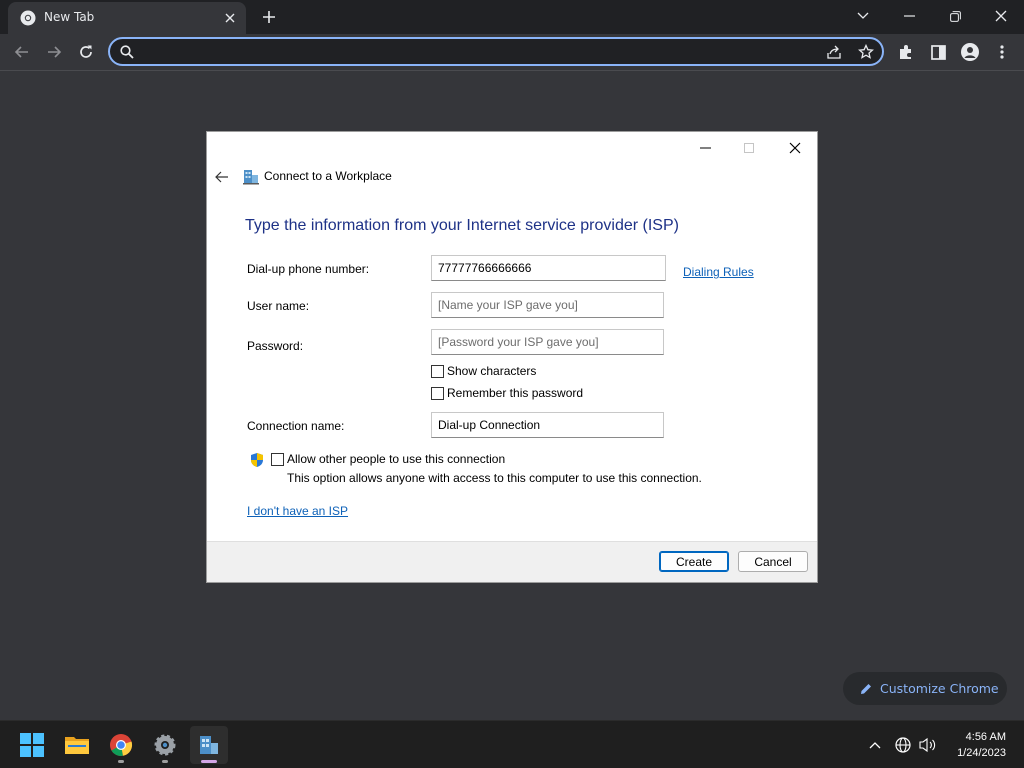 The image size is (1024, 768). I want to click on taskbar-file-explorer, so click(77, 745).